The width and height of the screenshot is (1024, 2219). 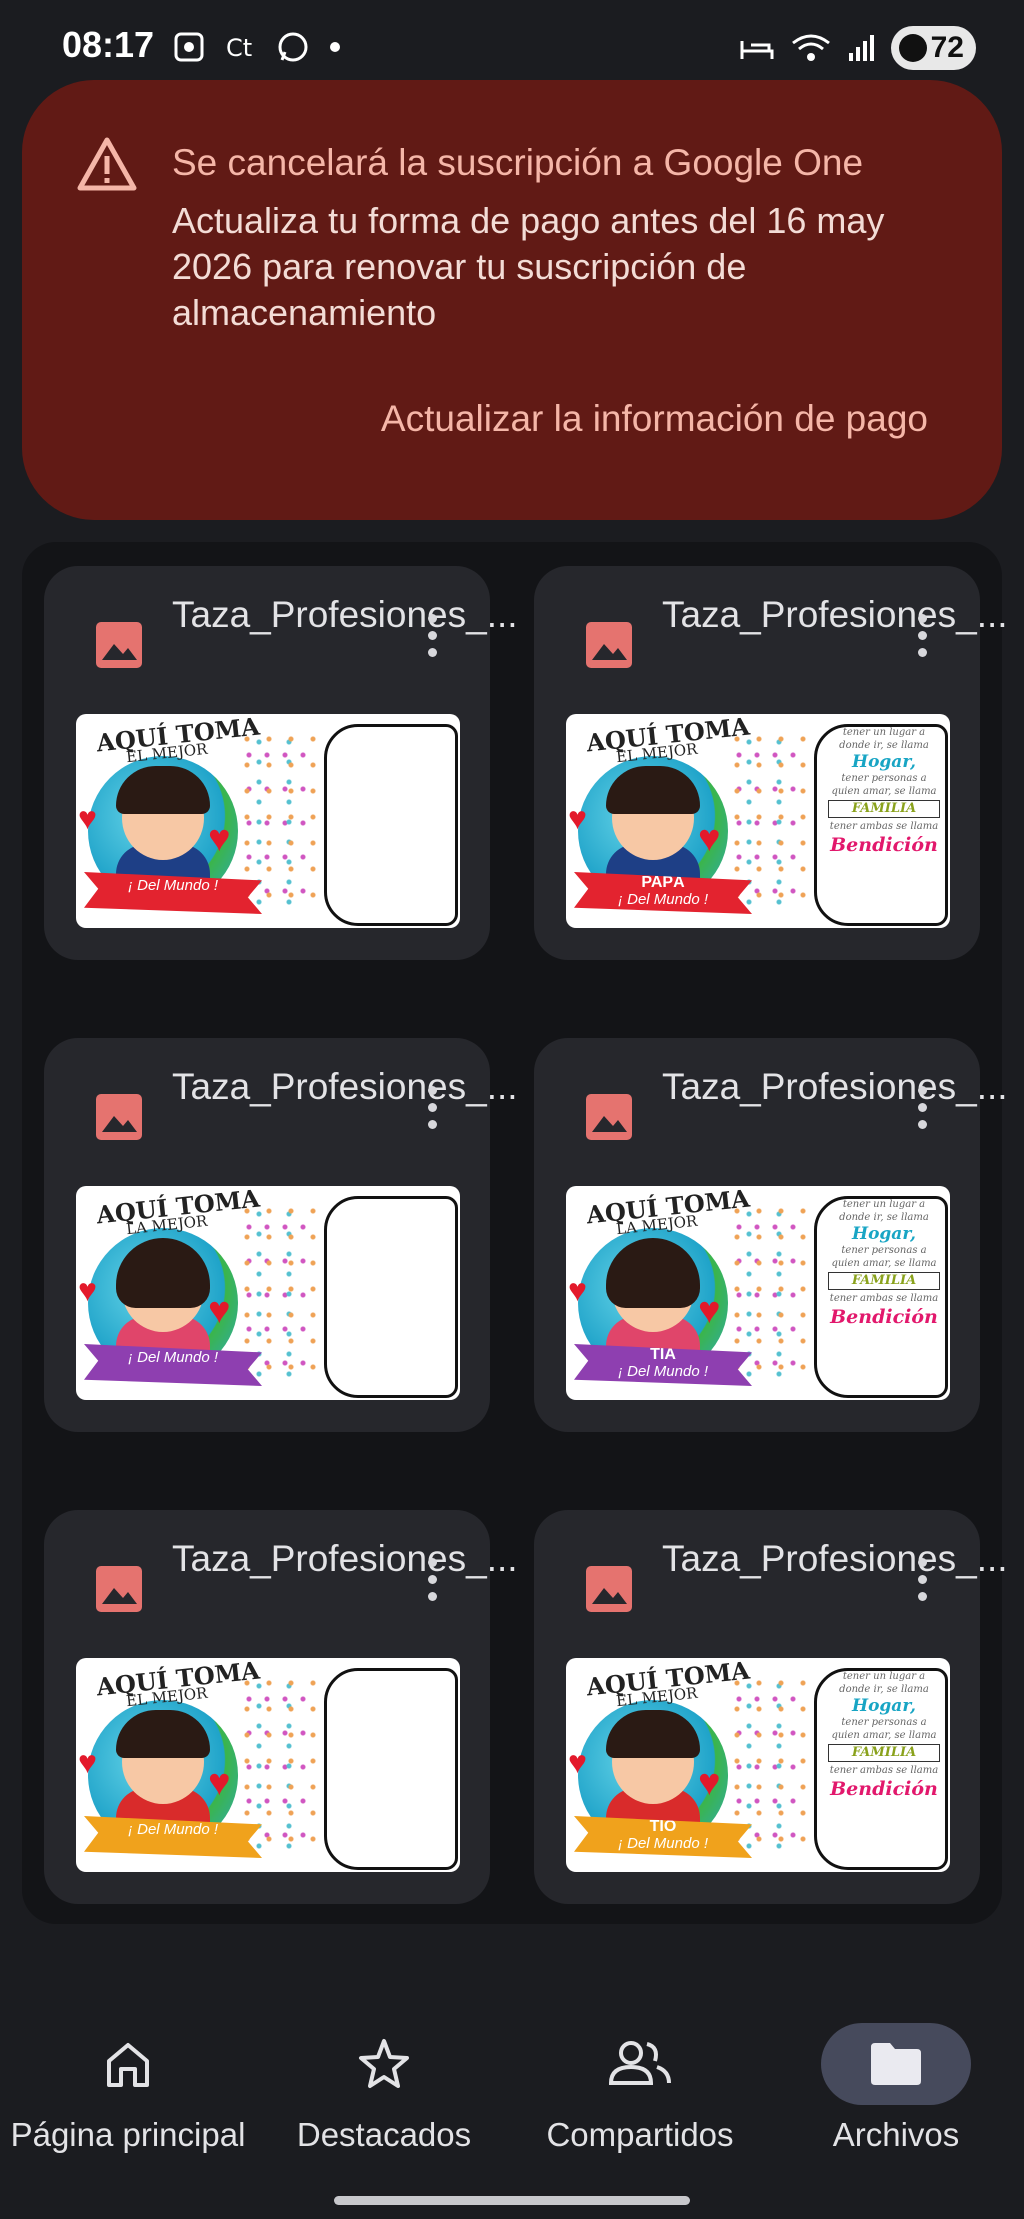 I want to click on bed-icon, so click(x=757, y=50).